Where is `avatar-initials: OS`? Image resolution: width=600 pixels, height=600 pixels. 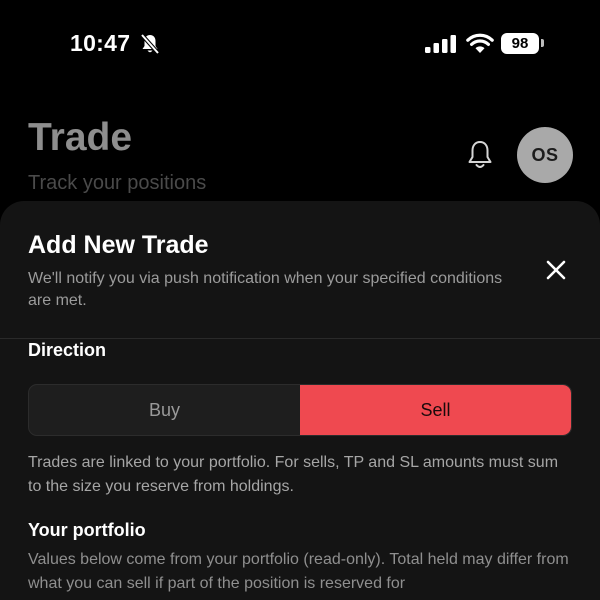 avatar-initials: OS is located at coordinates (545, 154).